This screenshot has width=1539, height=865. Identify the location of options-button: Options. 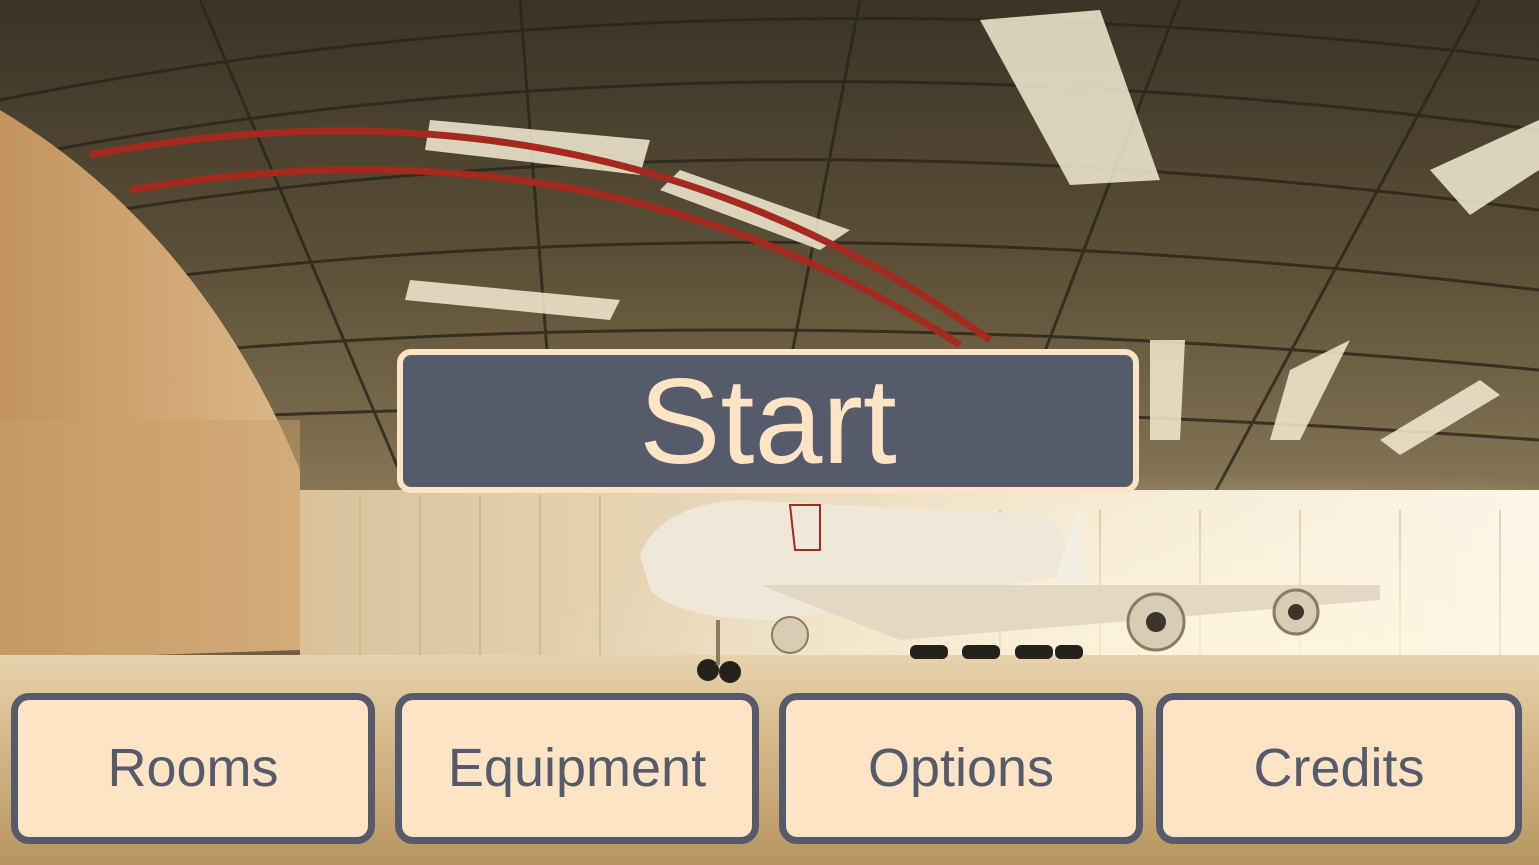
(961, 768).